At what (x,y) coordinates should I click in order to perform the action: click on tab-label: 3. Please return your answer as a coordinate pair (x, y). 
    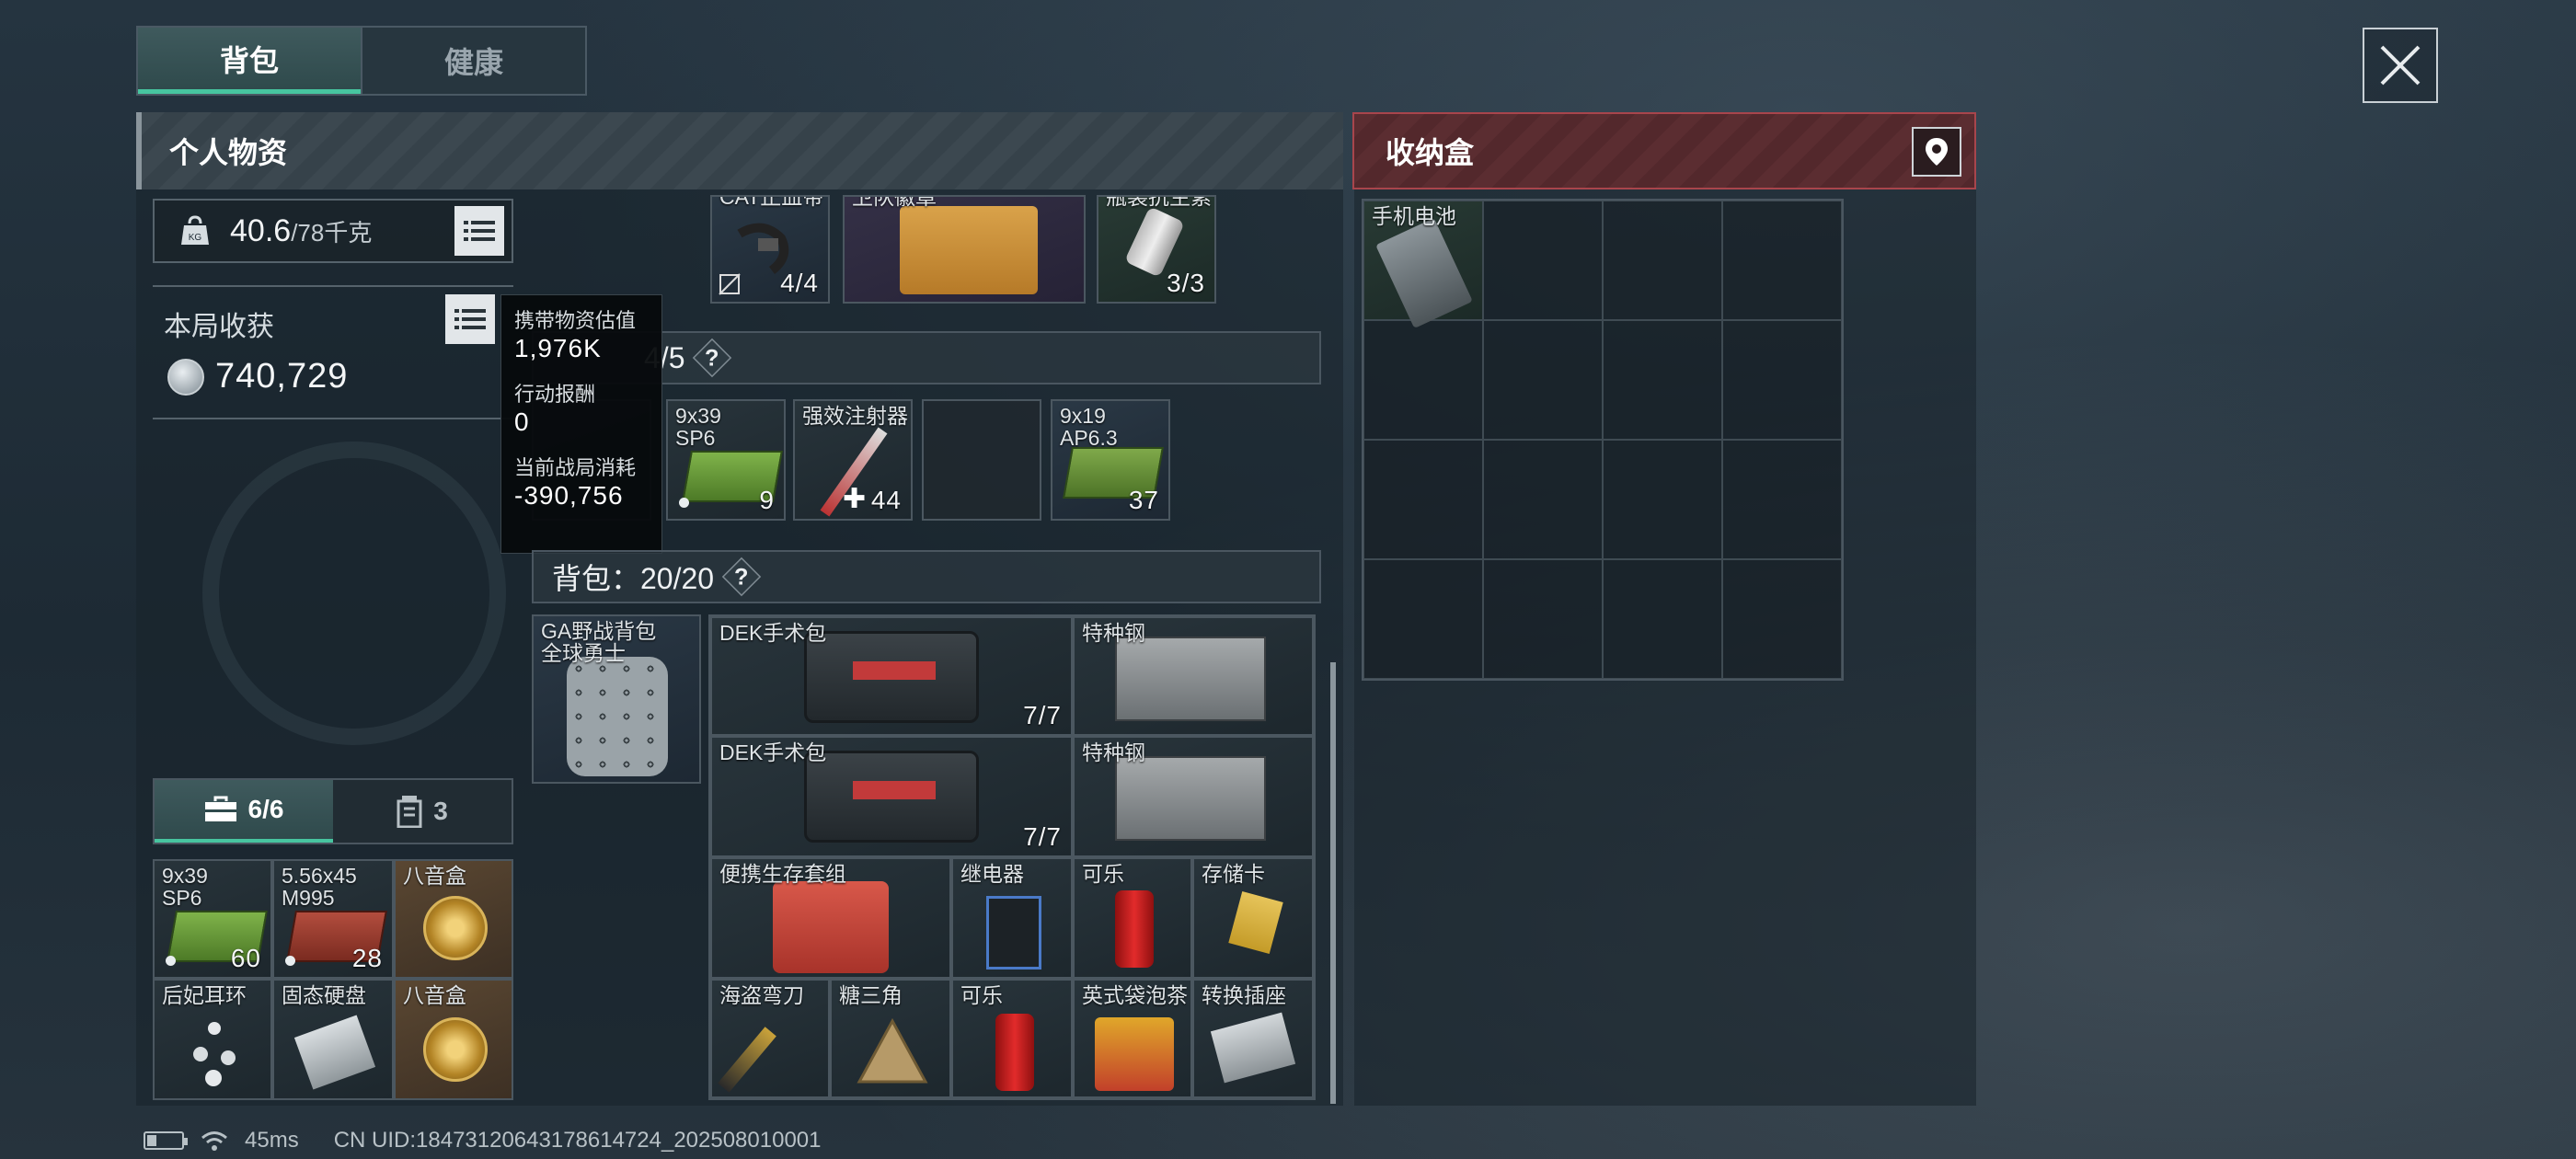
    Looking at the image, I should click on (440, 811).